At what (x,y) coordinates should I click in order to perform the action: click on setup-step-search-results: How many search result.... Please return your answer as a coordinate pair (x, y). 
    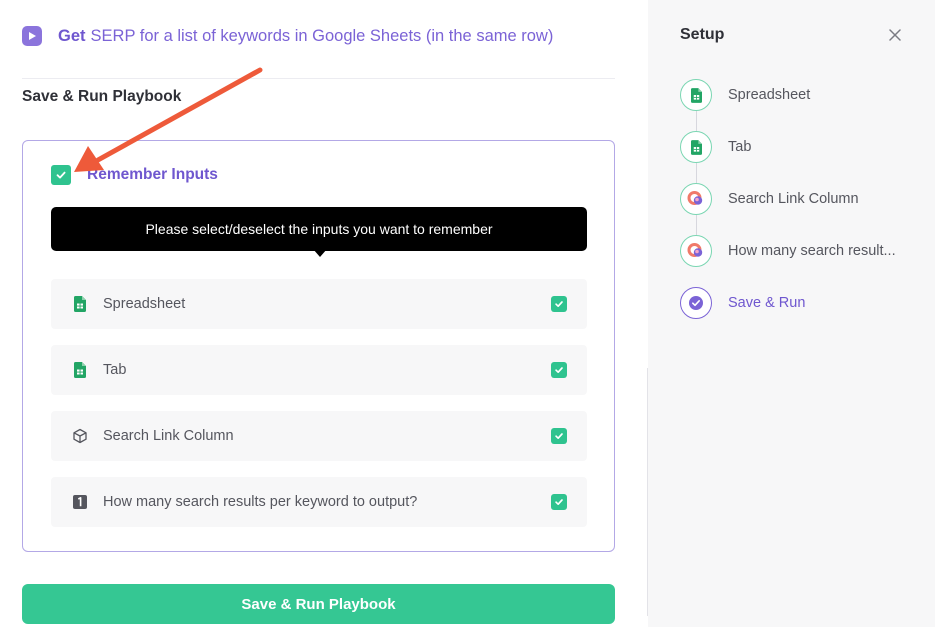
    Looking at the image, I should click on (788, 251).